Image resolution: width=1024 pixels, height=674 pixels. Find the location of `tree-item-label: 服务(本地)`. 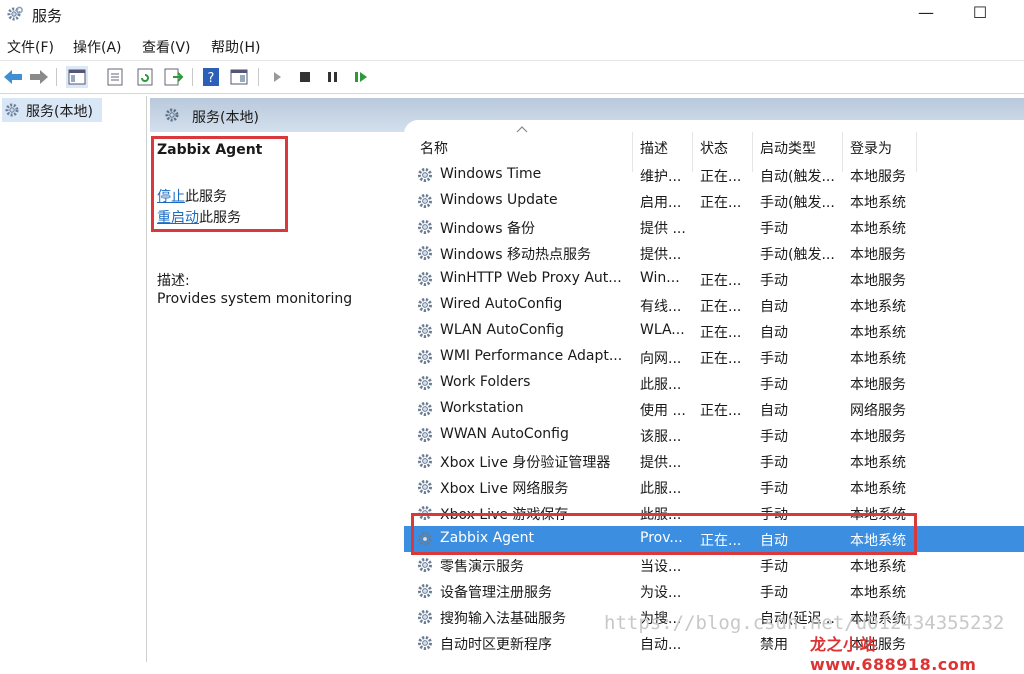

tree-item-label: 服务(本地) is located at coordinates (59, 112).